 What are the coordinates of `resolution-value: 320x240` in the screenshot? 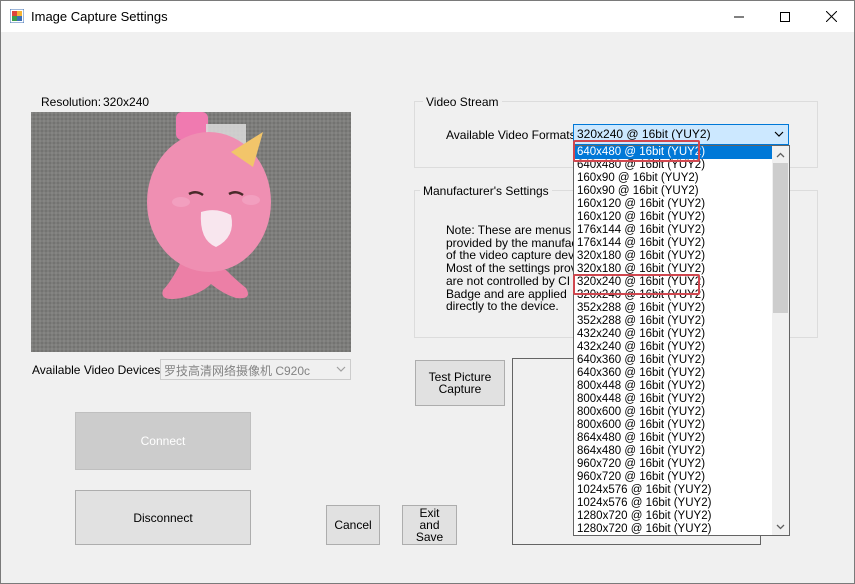 It's located at (126, 102).